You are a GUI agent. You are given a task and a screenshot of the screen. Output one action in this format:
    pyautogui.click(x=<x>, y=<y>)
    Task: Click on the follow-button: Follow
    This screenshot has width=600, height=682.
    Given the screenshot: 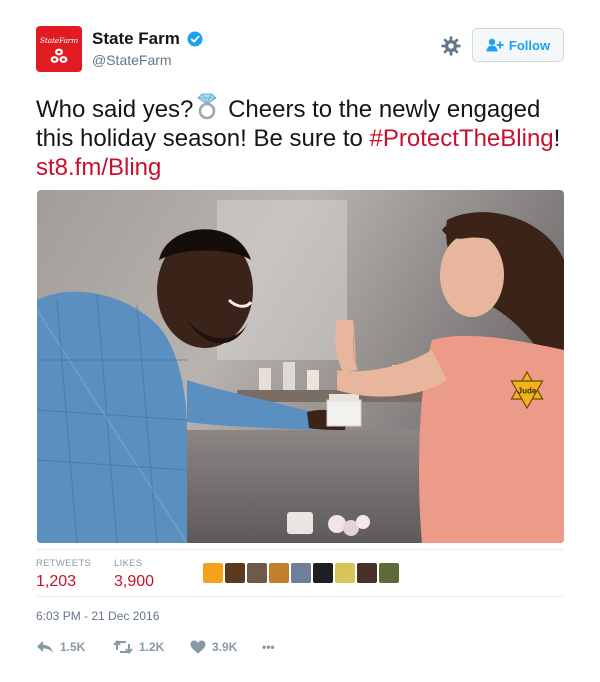 What is the action you would take?
    pyautogui.click(x=518, y=45)
    